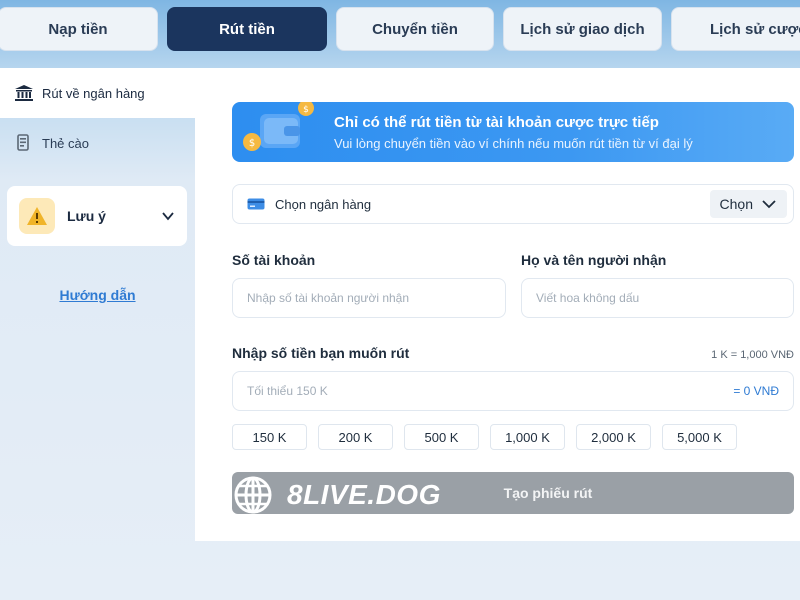  Describe the element at coordinates (24, 93) in the screenshot. I see `bank-icon` at that location.